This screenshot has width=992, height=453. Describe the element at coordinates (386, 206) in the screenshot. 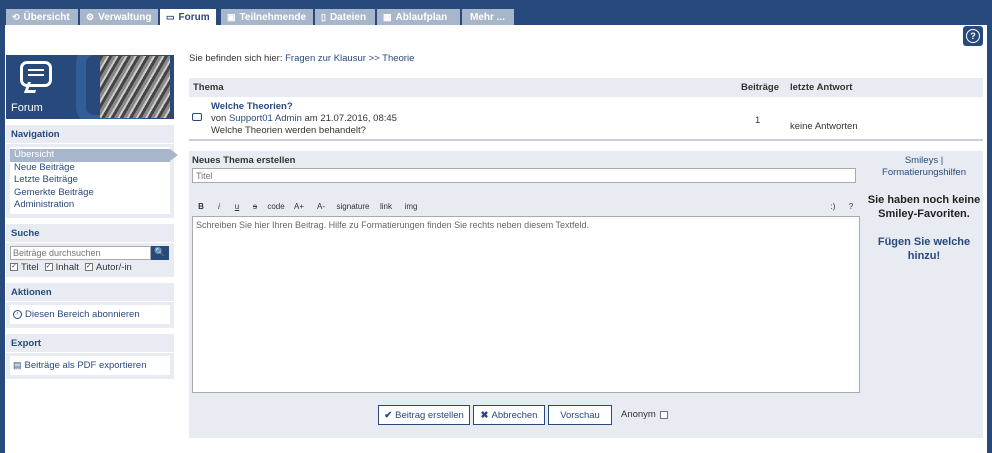

I see `link-button: link` at that location.